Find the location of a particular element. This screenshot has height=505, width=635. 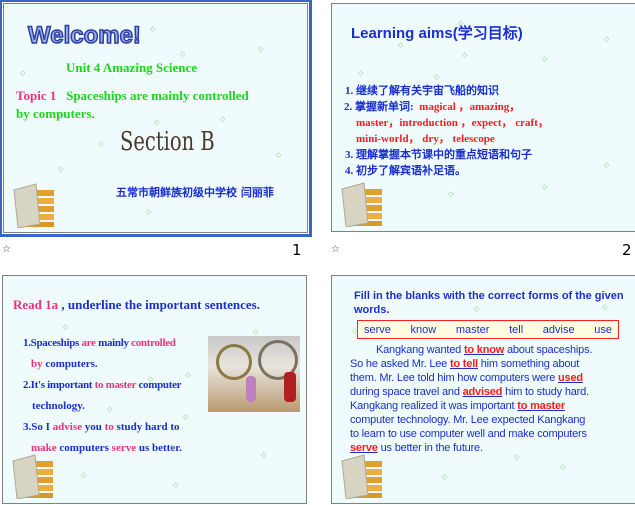

sentence-1b: by computers. is located at coordinates (64, 364).